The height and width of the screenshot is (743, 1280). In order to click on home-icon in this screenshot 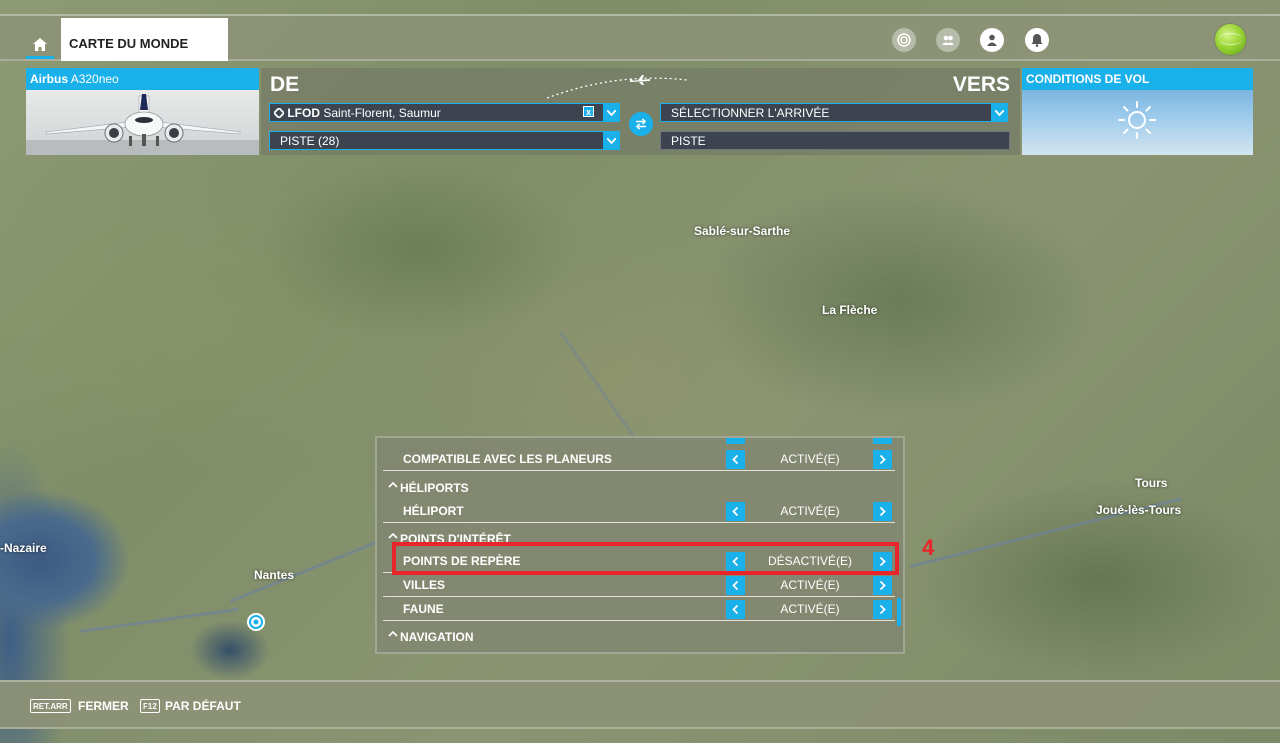, I will do `click(40, 44)`.